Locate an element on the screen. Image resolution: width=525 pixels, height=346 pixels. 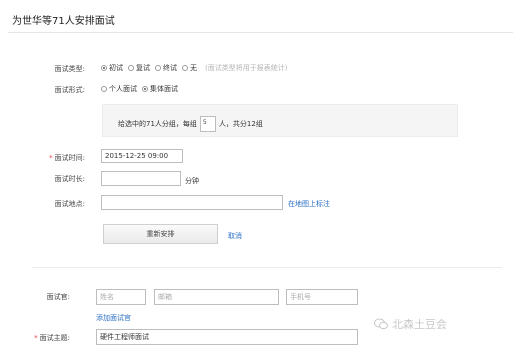
type-radio-final is located at coordinates (158, 68).